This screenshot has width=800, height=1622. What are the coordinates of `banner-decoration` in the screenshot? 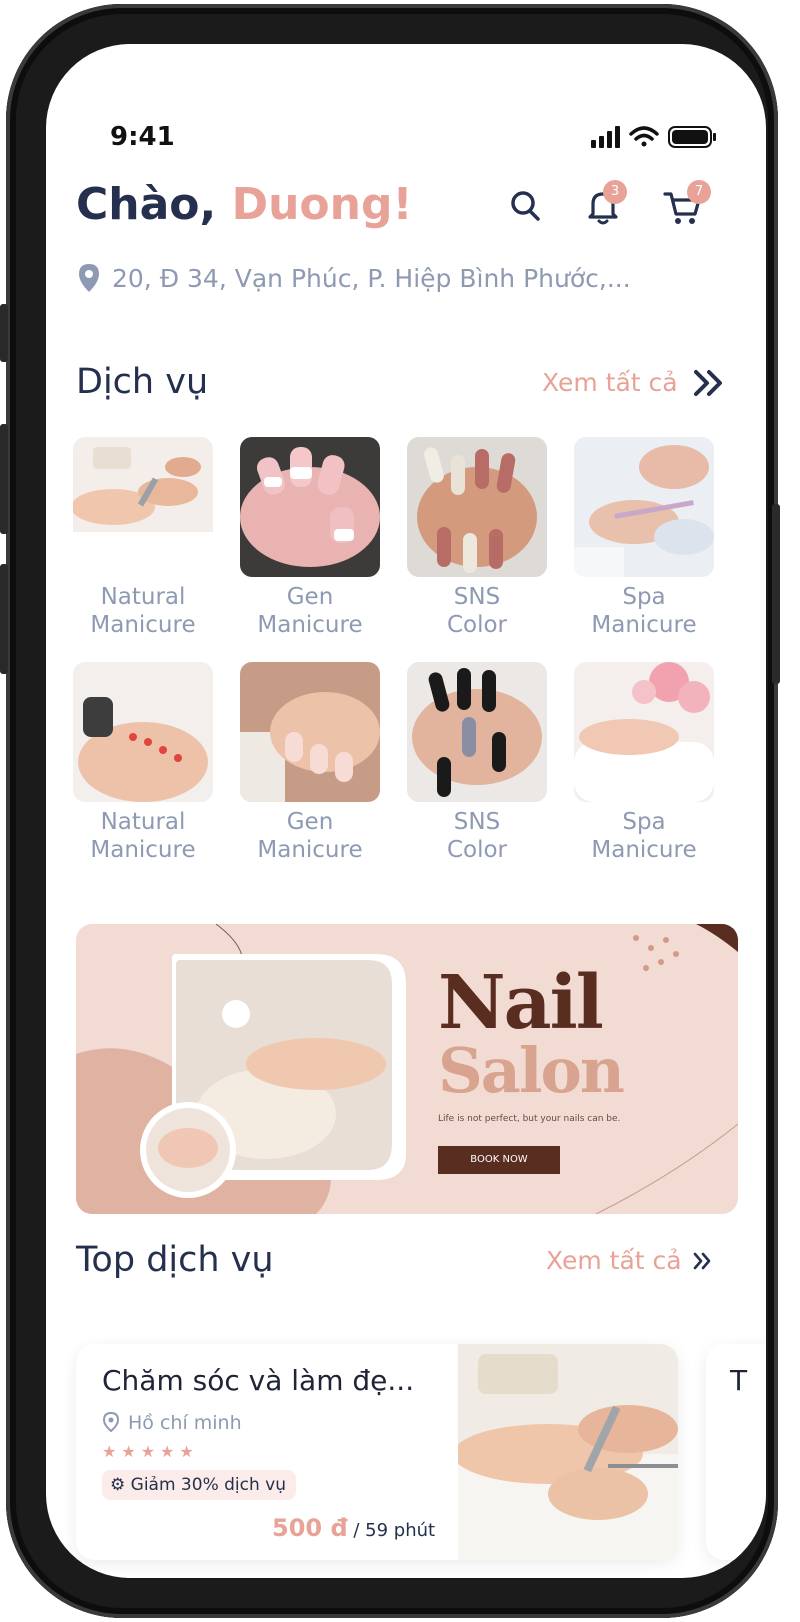 It's located at (407, 1069).